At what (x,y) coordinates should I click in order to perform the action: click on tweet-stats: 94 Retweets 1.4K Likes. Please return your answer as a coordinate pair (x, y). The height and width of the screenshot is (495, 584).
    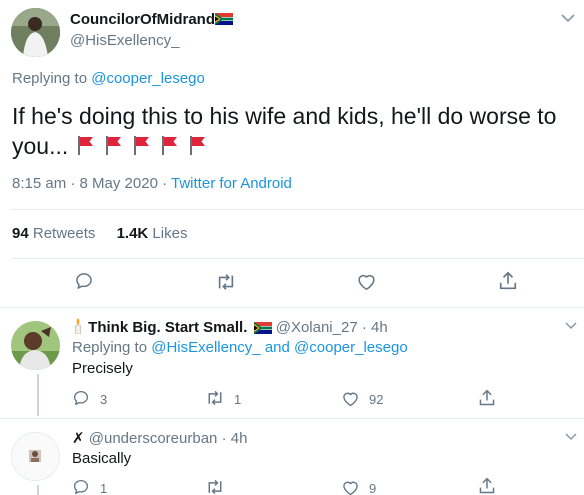
    Looking at the image, I should click on (99, 233).